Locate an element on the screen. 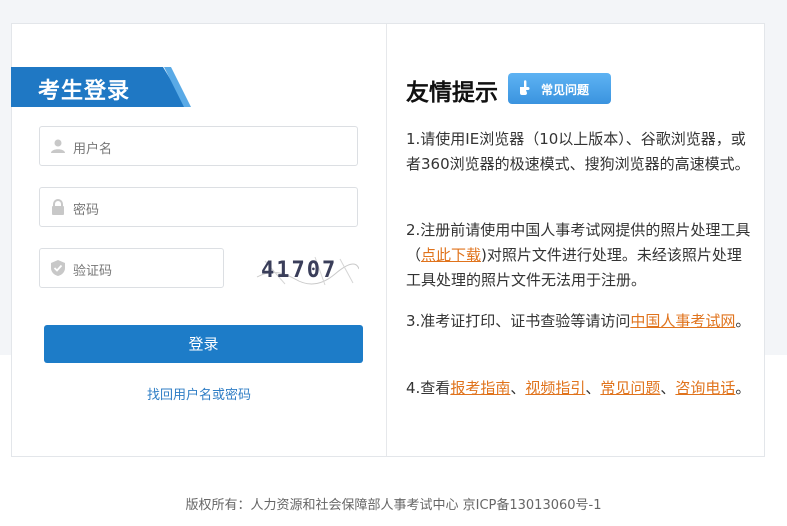 The image size is (787, 526). hotline-link: 咨询电话 is located at coordinates (705, 388).